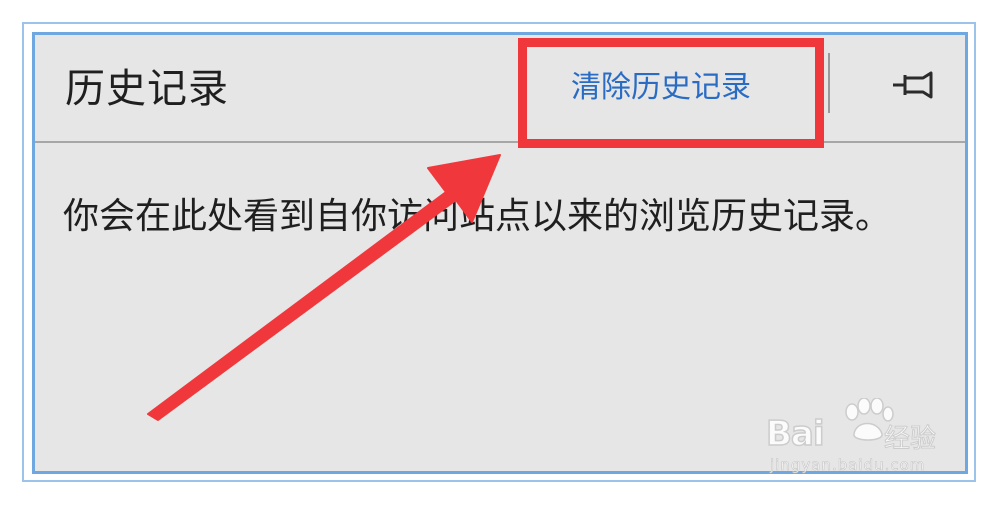 Image resolution: width=1000 pixels, height=506 pixels. What do you see at coordinates (147, 89) in the screenshot?
I see `panel-title: 历史记录` at bounding box center [147, 89].